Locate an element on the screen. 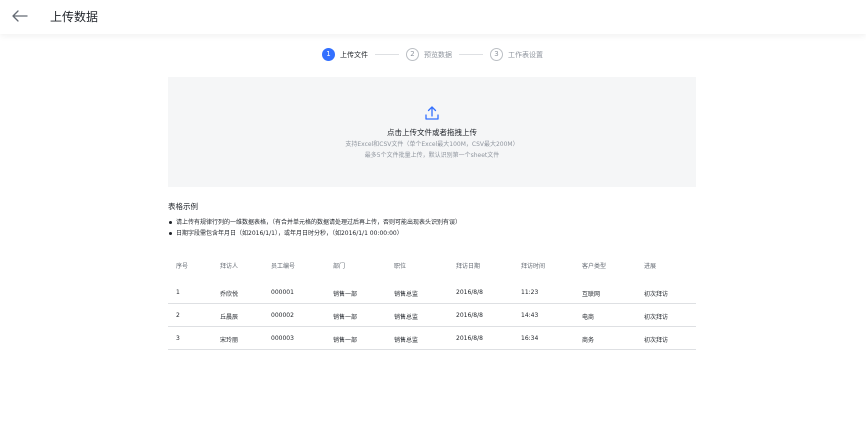 The width and height of the screenshot is (866, 429). upload-instruction: 点击上传文件或者拖拽上传 is located at coordinates (432, 132).